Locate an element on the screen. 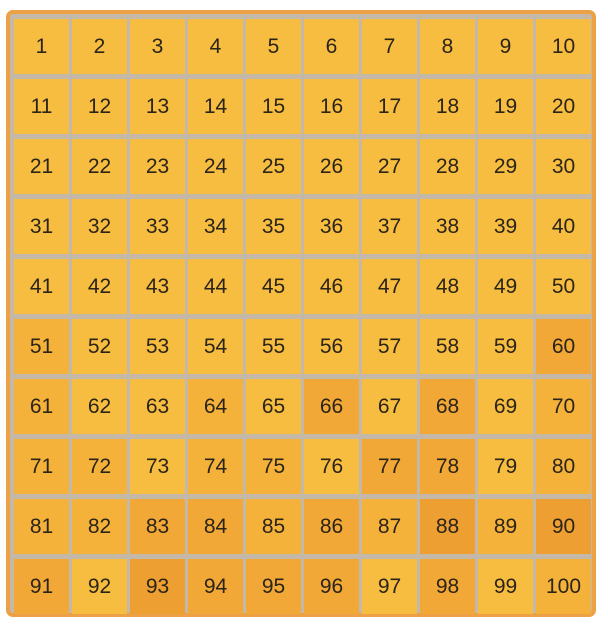 This screenshot has height=634, width=608. grid-cell: 55 is located at coordinates (273, 346).